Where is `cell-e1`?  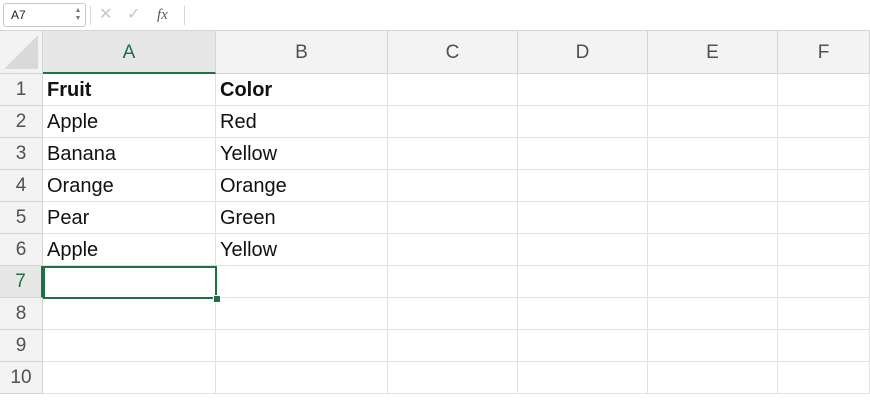 cell-e1 is located at coordinates (713, 90).